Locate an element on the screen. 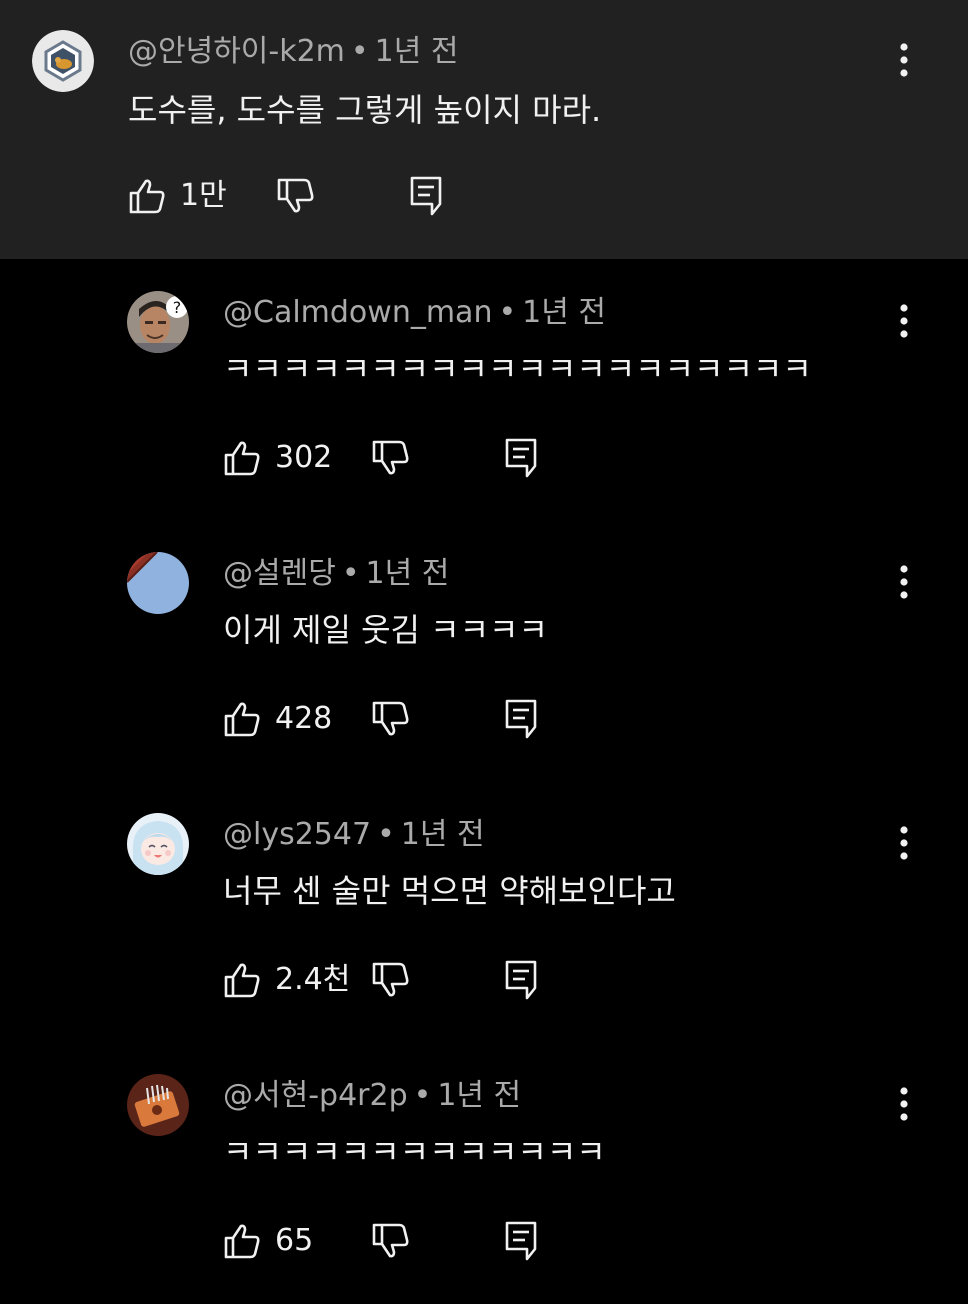 The width and height of the screenshot is (968, 1304). sky-roof-avatar-icon is located at coordinates (158, 583).